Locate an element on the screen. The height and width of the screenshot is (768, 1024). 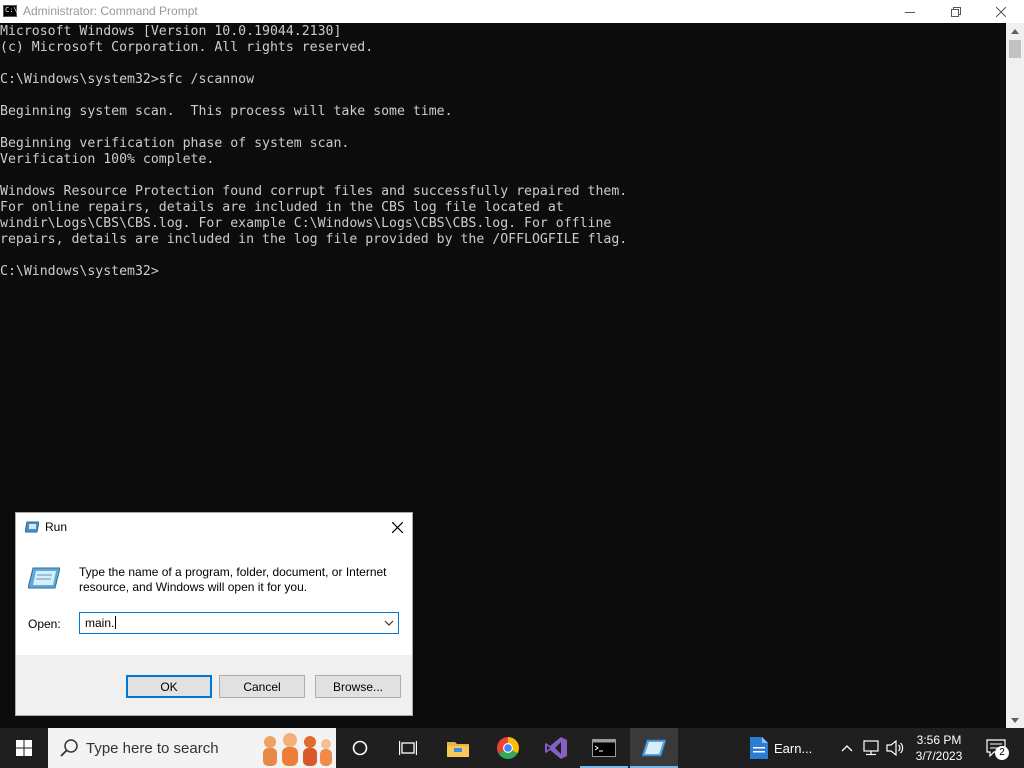
volume-button is located at coordinates (895, 748).